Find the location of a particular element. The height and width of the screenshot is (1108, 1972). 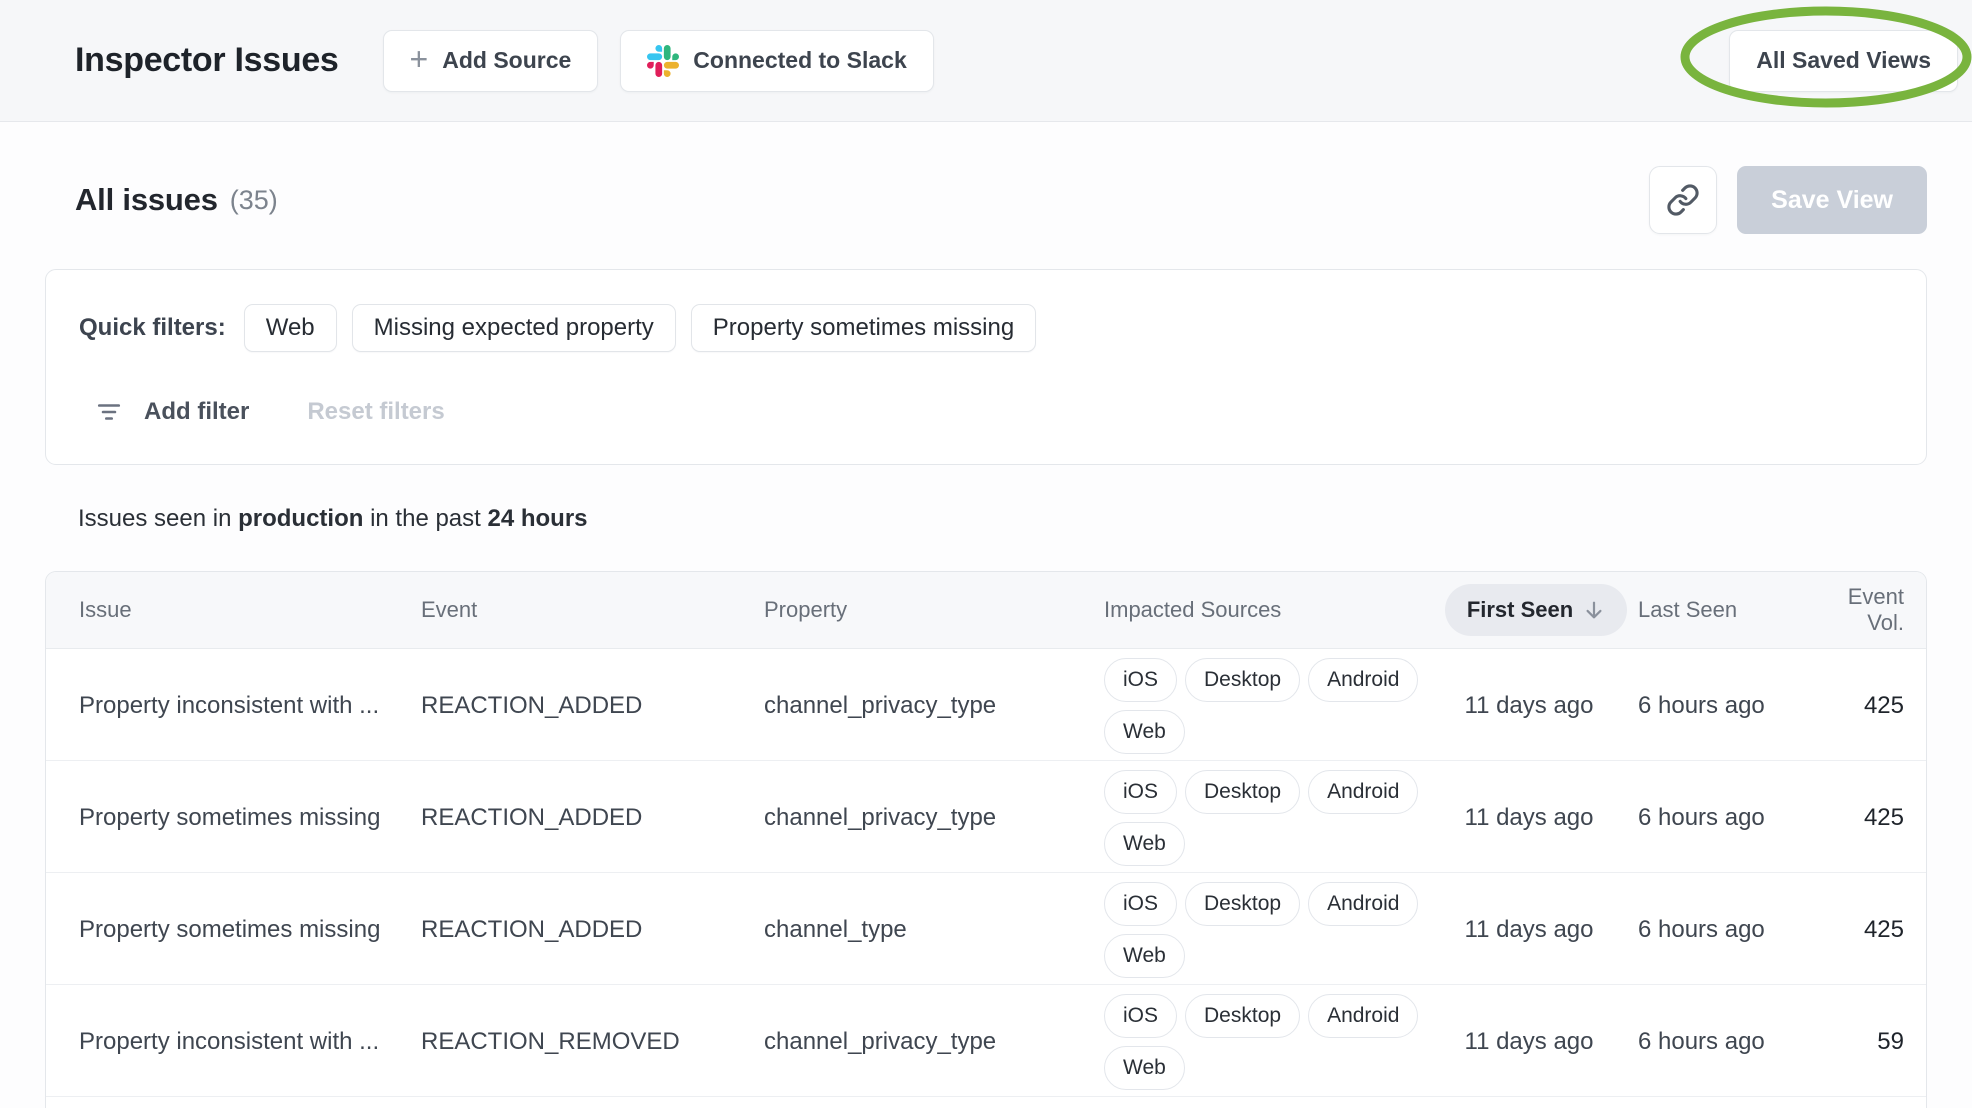

add-source-label: Add Source is located at coordinates (507, 60).